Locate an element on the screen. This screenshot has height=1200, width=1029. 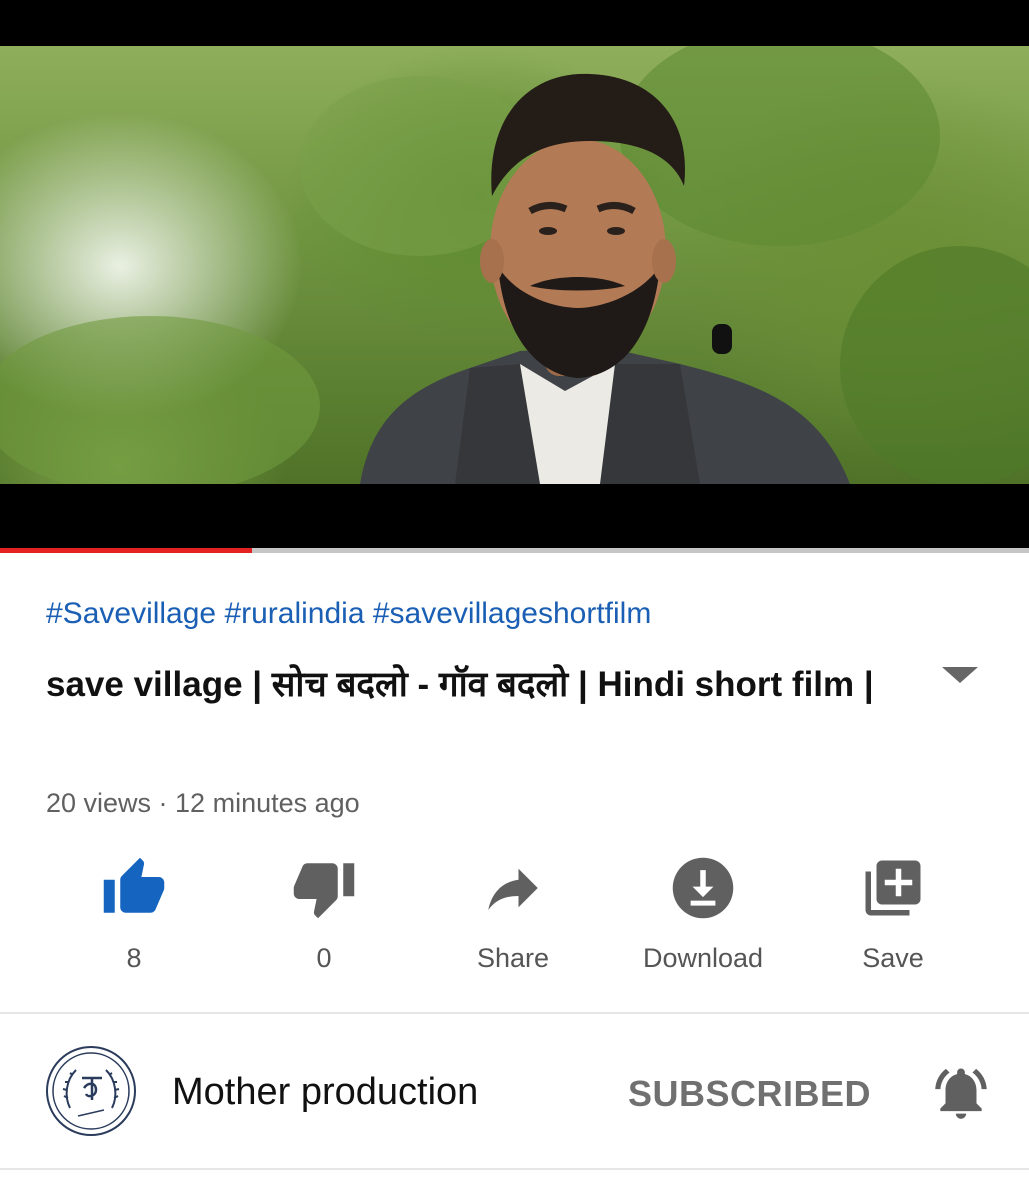
like-count: 8 is located at coordinates (134, 958).